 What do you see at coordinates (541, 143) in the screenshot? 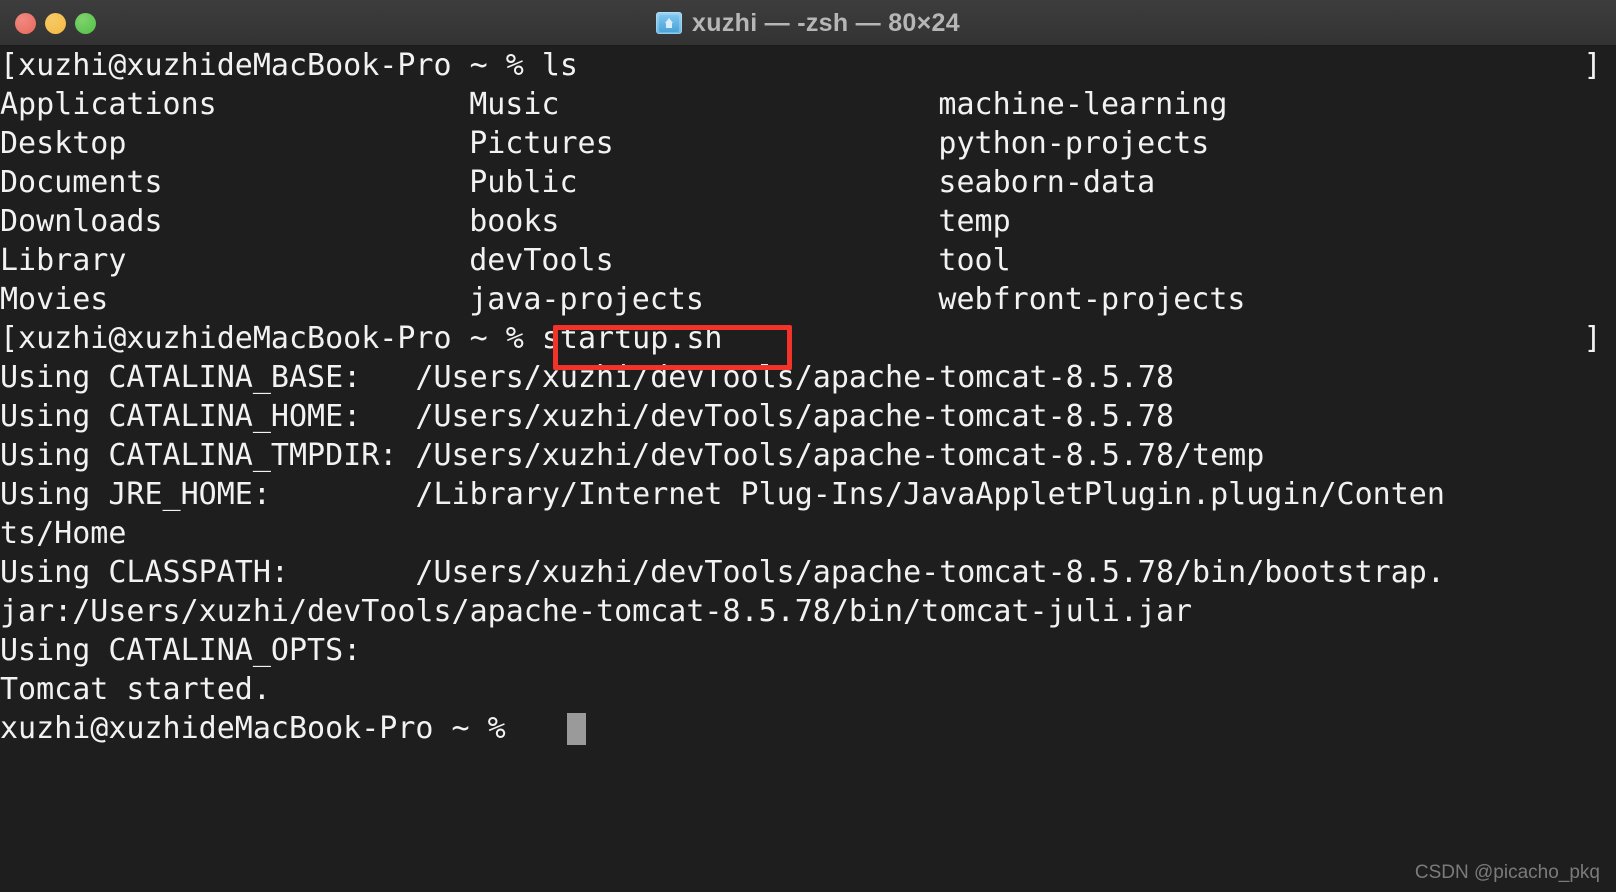
I see `terminal-text-ls-row-2: Pictures` at bounding box center [541, 143].